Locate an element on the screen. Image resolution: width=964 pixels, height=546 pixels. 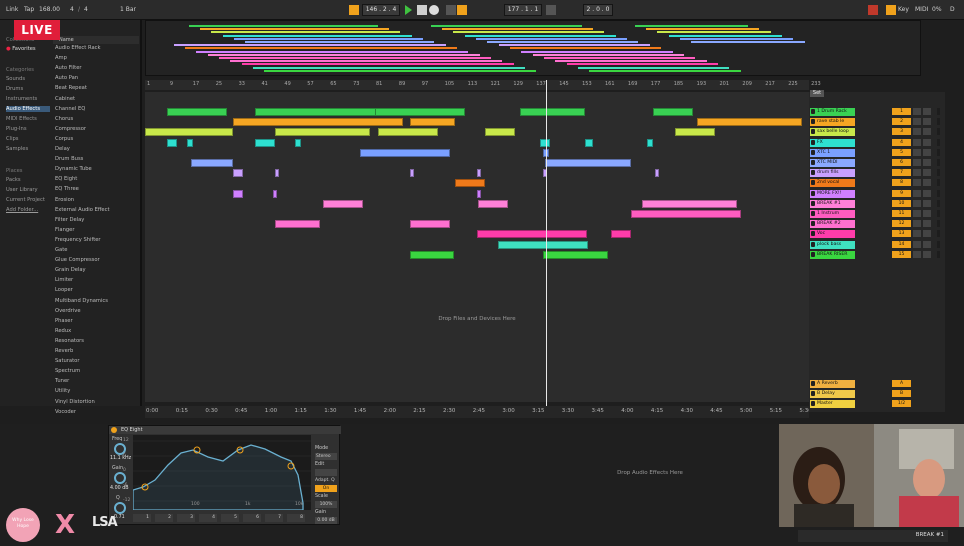
loop-start-field: 177 . 1 . 1 is located at coordinates (523, 10).